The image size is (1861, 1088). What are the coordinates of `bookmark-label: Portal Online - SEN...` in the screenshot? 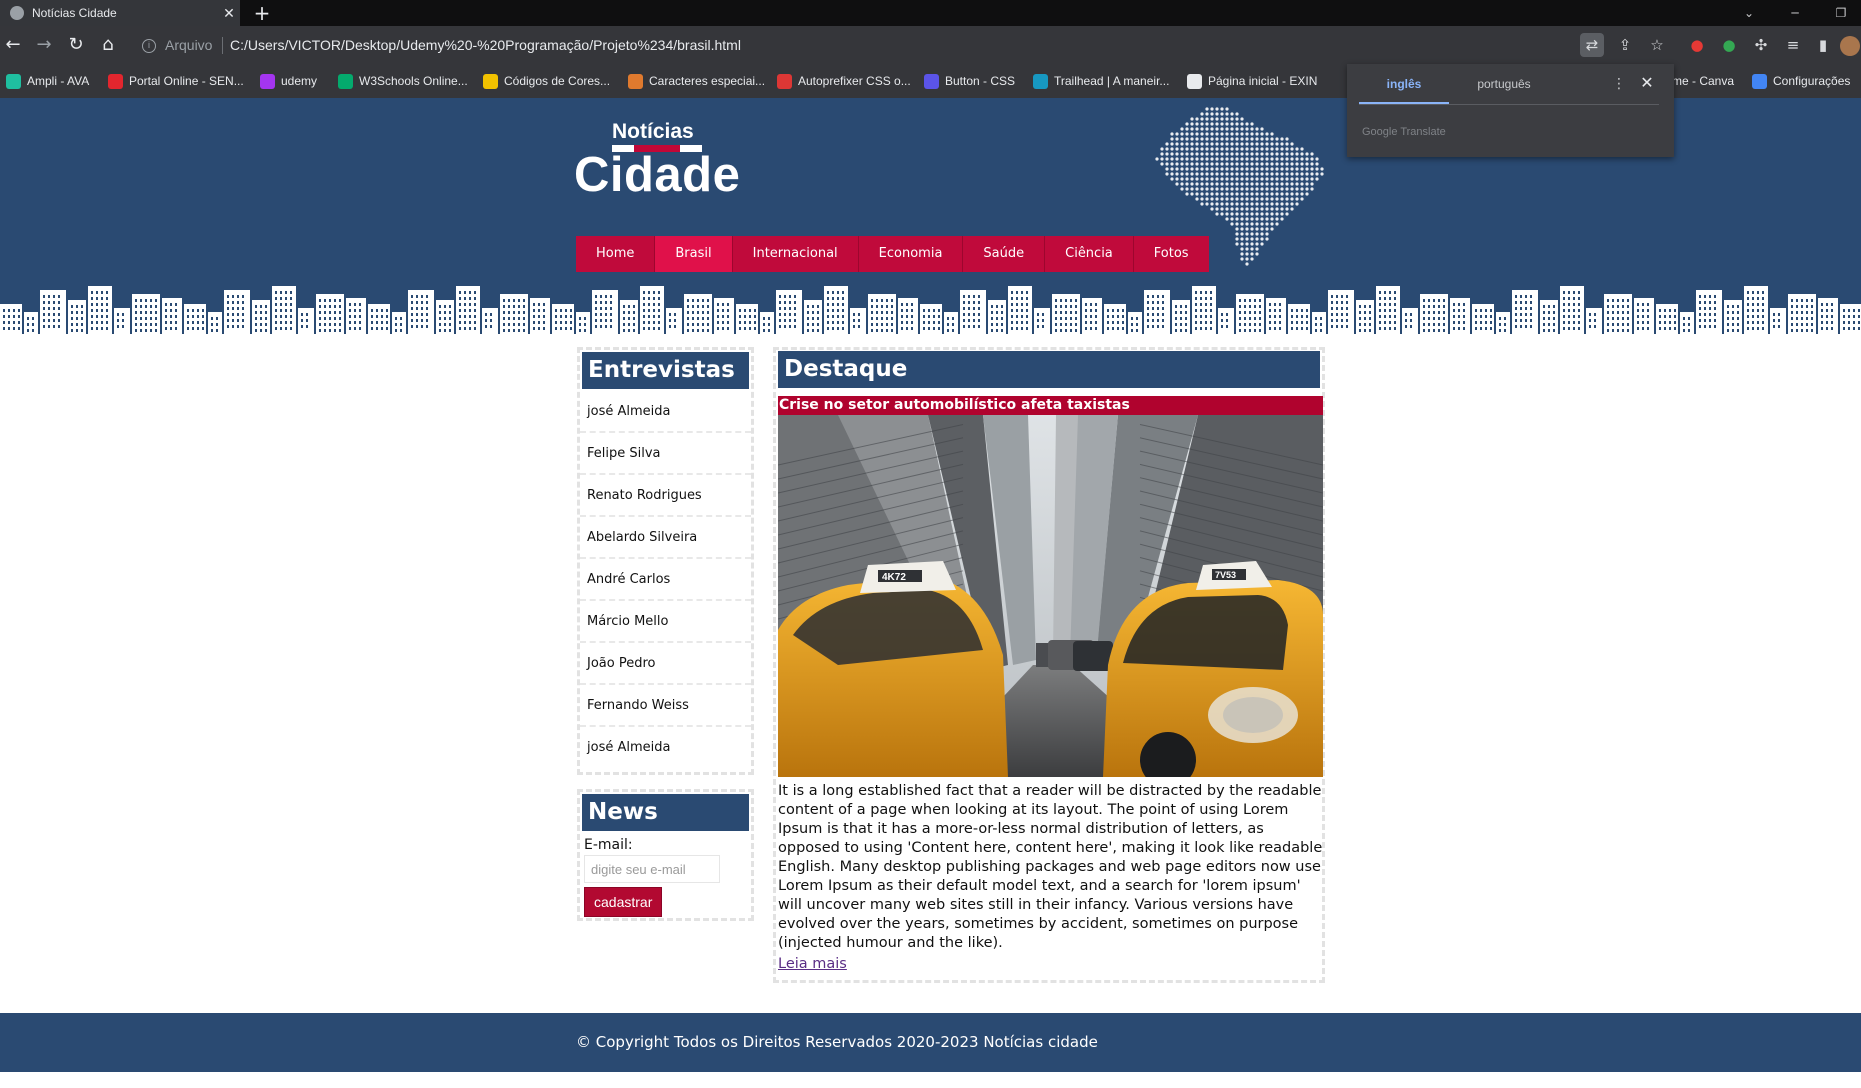 It's located at (186, 81).